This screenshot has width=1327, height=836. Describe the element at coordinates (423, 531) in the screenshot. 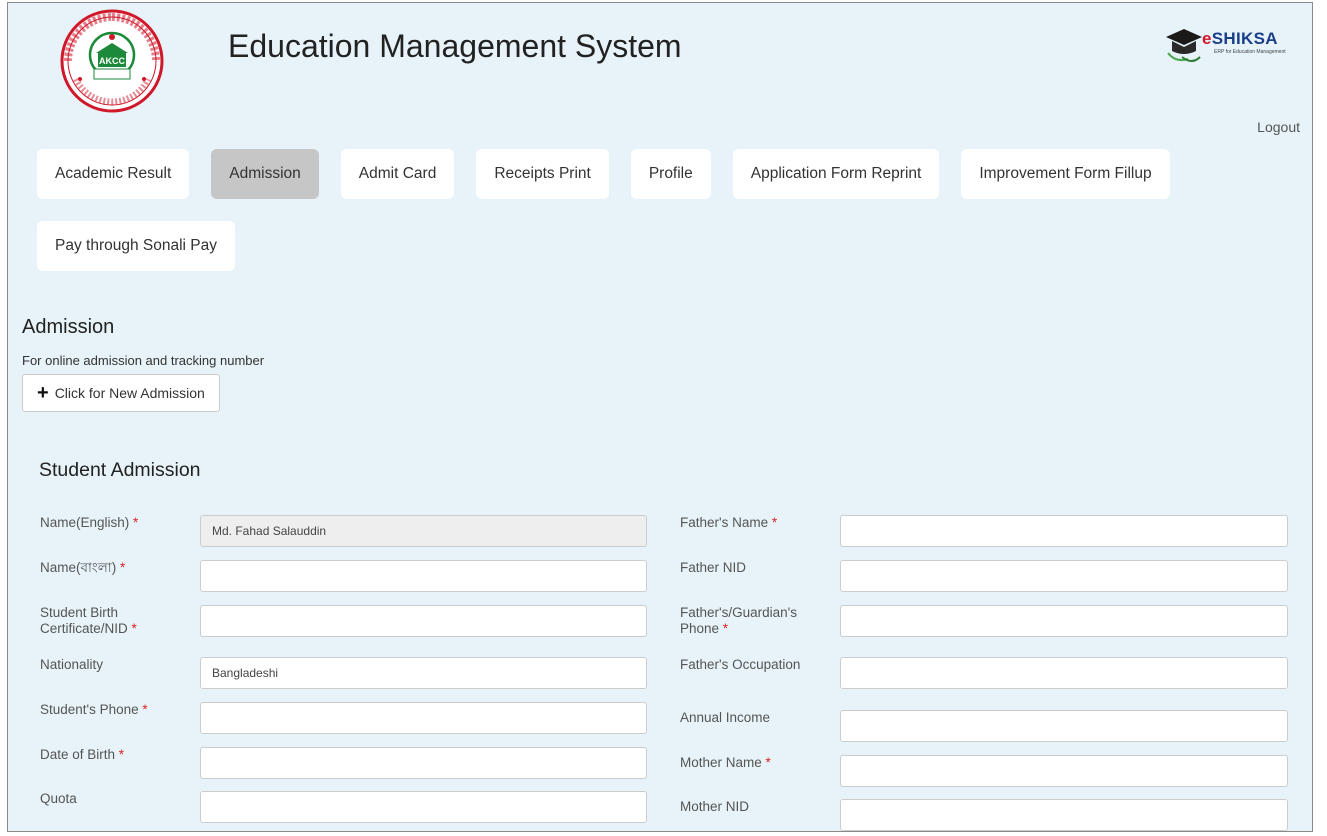

I see `input-name-english` at that location.